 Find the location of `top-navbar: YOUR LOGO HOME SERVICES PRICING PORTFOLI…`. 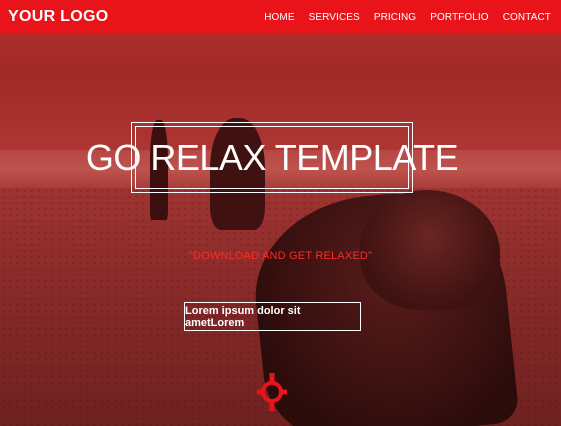

top-navbar: YOUR LOGO HOME SERVICES PRICING PORTFOLI… is located at coordinates (280, 17).